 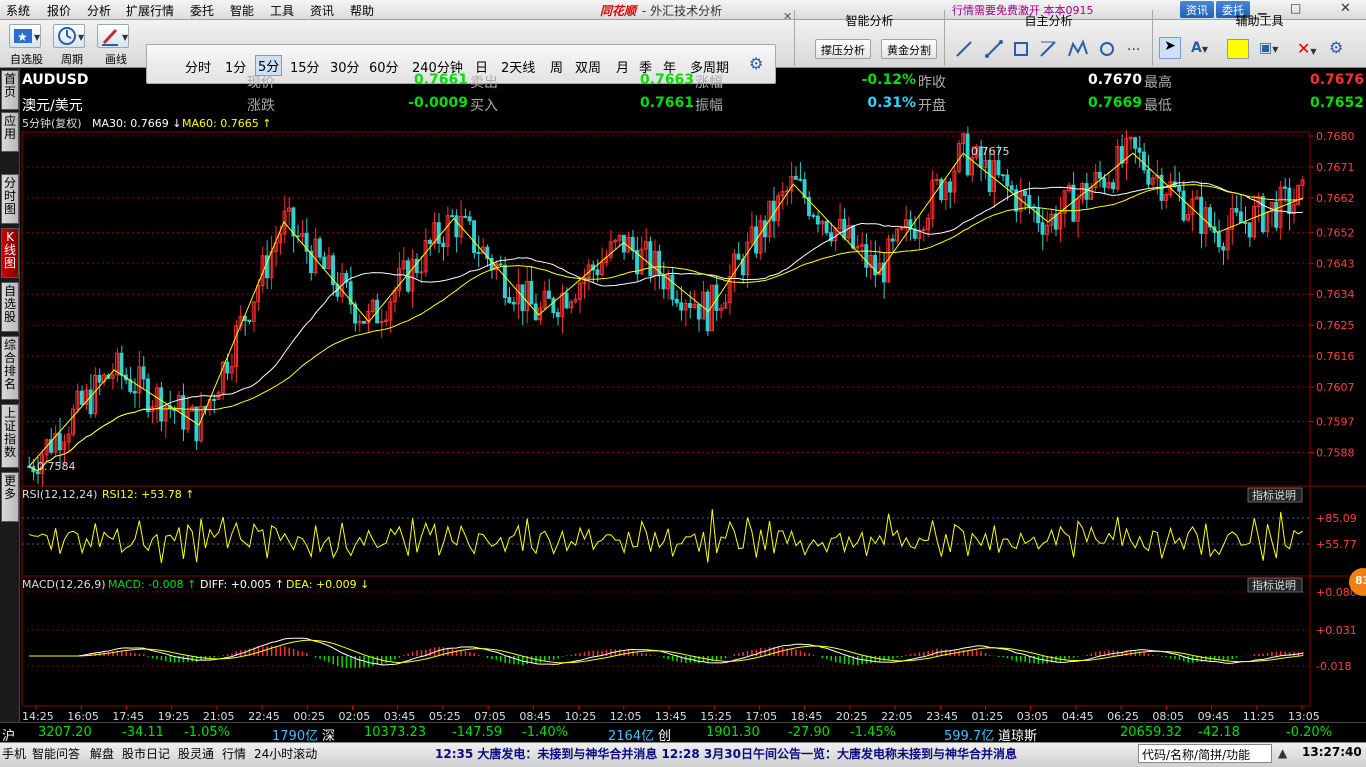 What do you see at coordinates (102, 753) in the screenshot?
I see `status-analysis: 解盘` at bounding box center [102, 753].